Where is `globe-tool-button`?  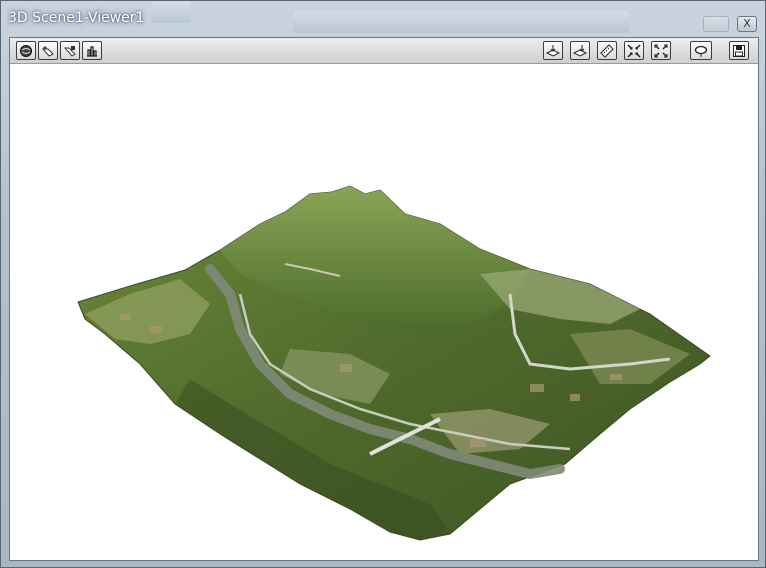 globe-tool-button is located at coordinates (26, 50).